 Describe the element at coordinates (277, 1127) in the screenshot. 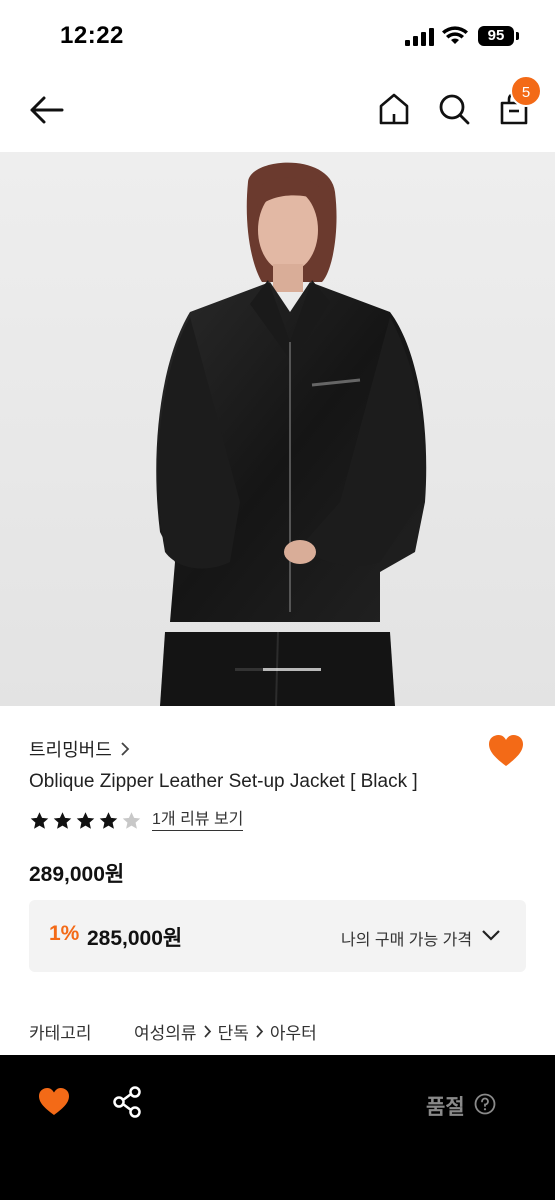

I see `bottom-action-bar: 품절` at that location.